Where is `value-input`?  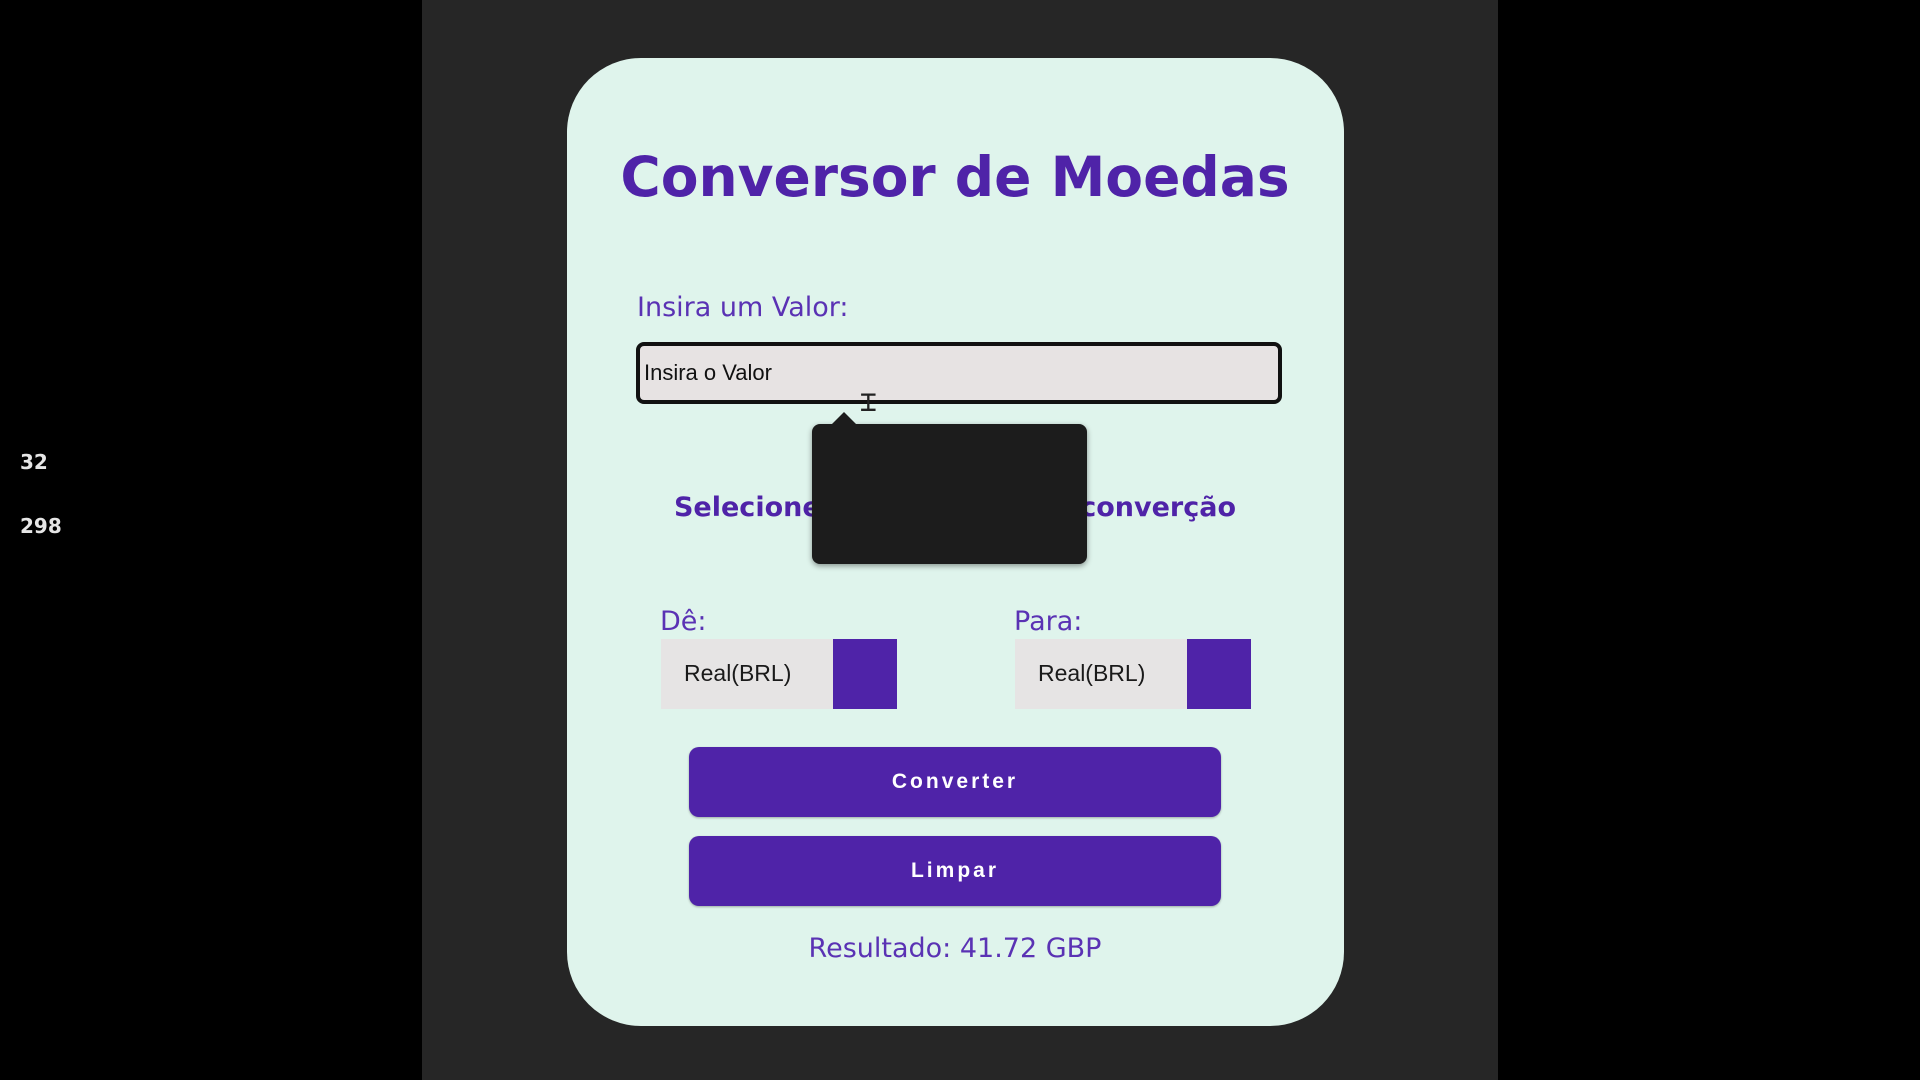
value-input is located at coordinates (959, 373).